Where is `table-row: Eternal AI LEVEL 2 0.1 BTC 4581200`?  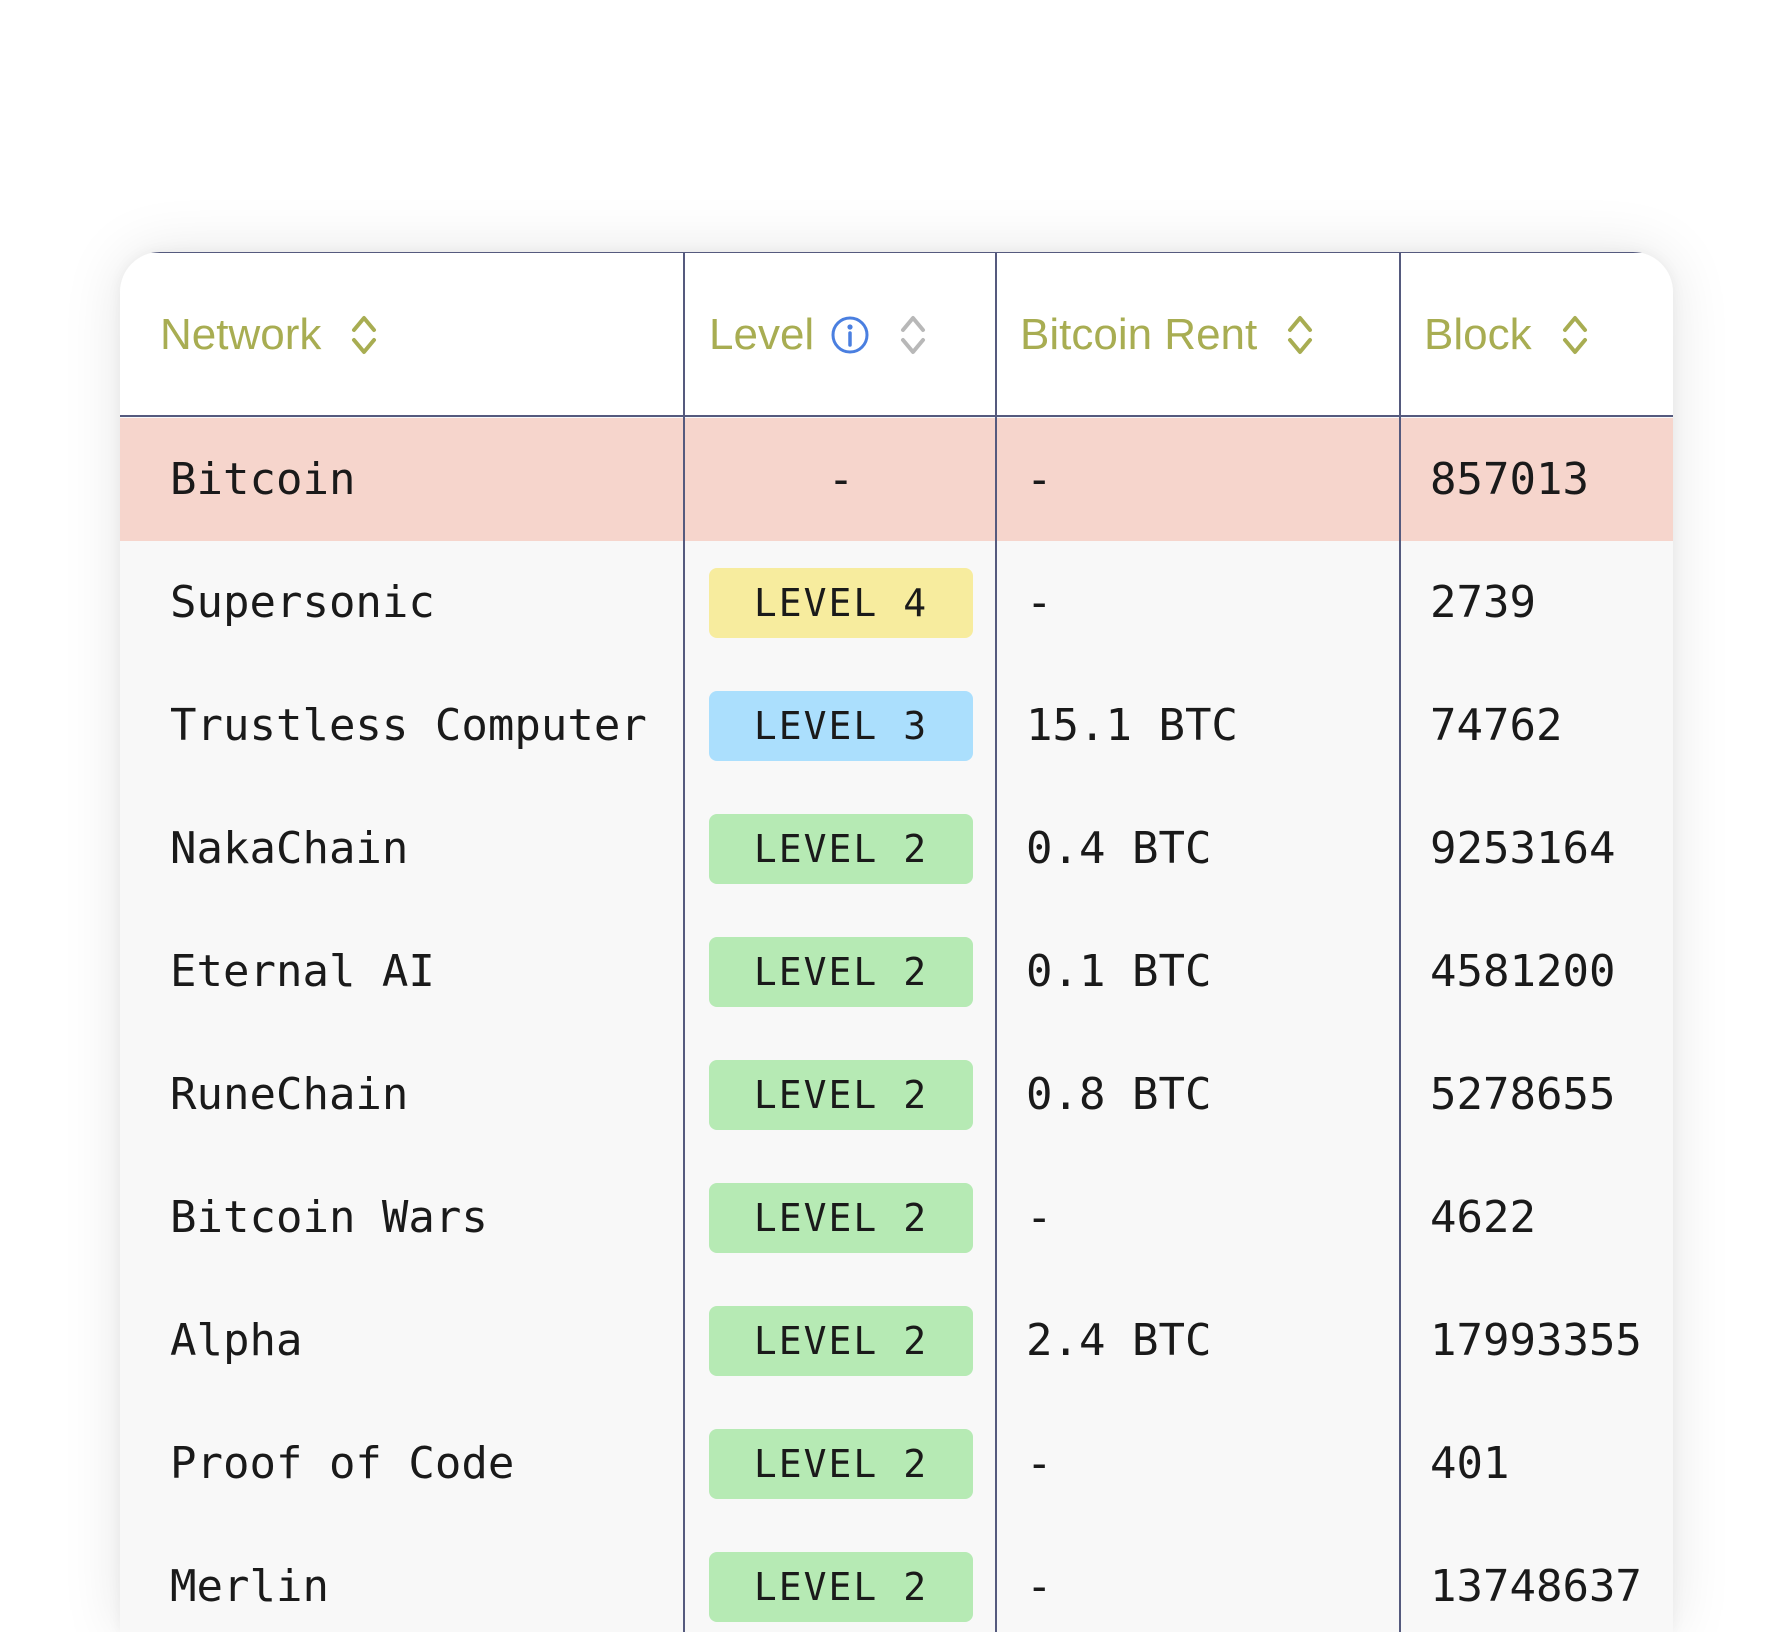 table-row: Eternal AI LEVEL 2 0.1 BTC 4581200 is located at coordinates (896, 971).